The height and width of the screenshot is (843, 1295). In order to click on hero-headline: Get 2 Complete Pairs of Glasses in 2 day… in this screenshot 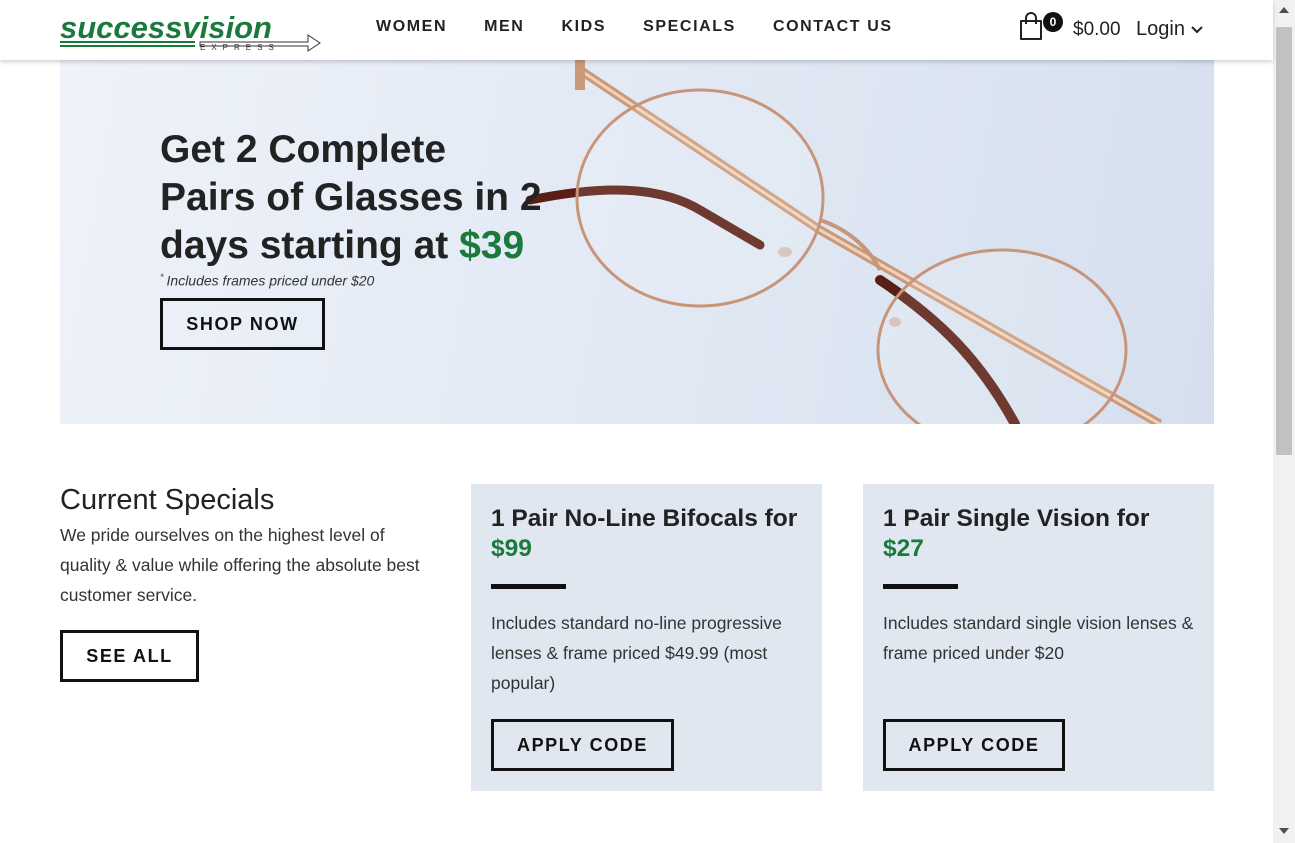, I will do `click(370, 198)`.